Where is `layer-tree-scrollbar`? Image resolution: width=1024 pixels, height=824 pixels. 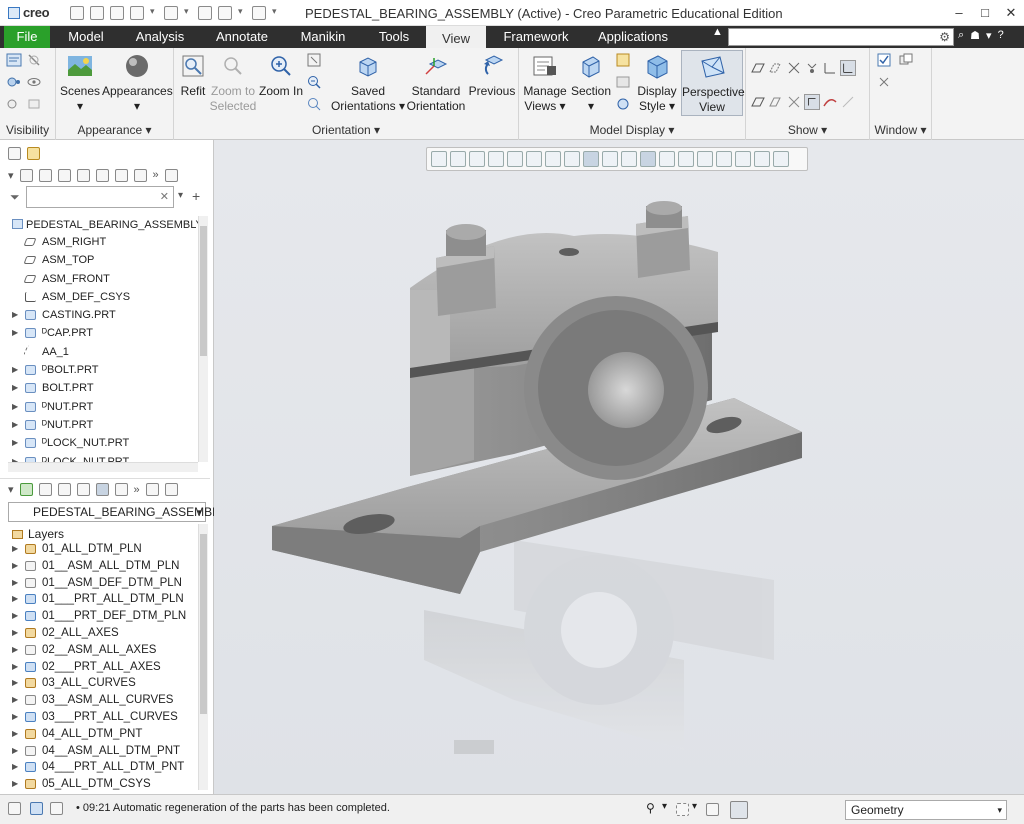 layer-tree-scrollbar is located at coordinates (203, 657).